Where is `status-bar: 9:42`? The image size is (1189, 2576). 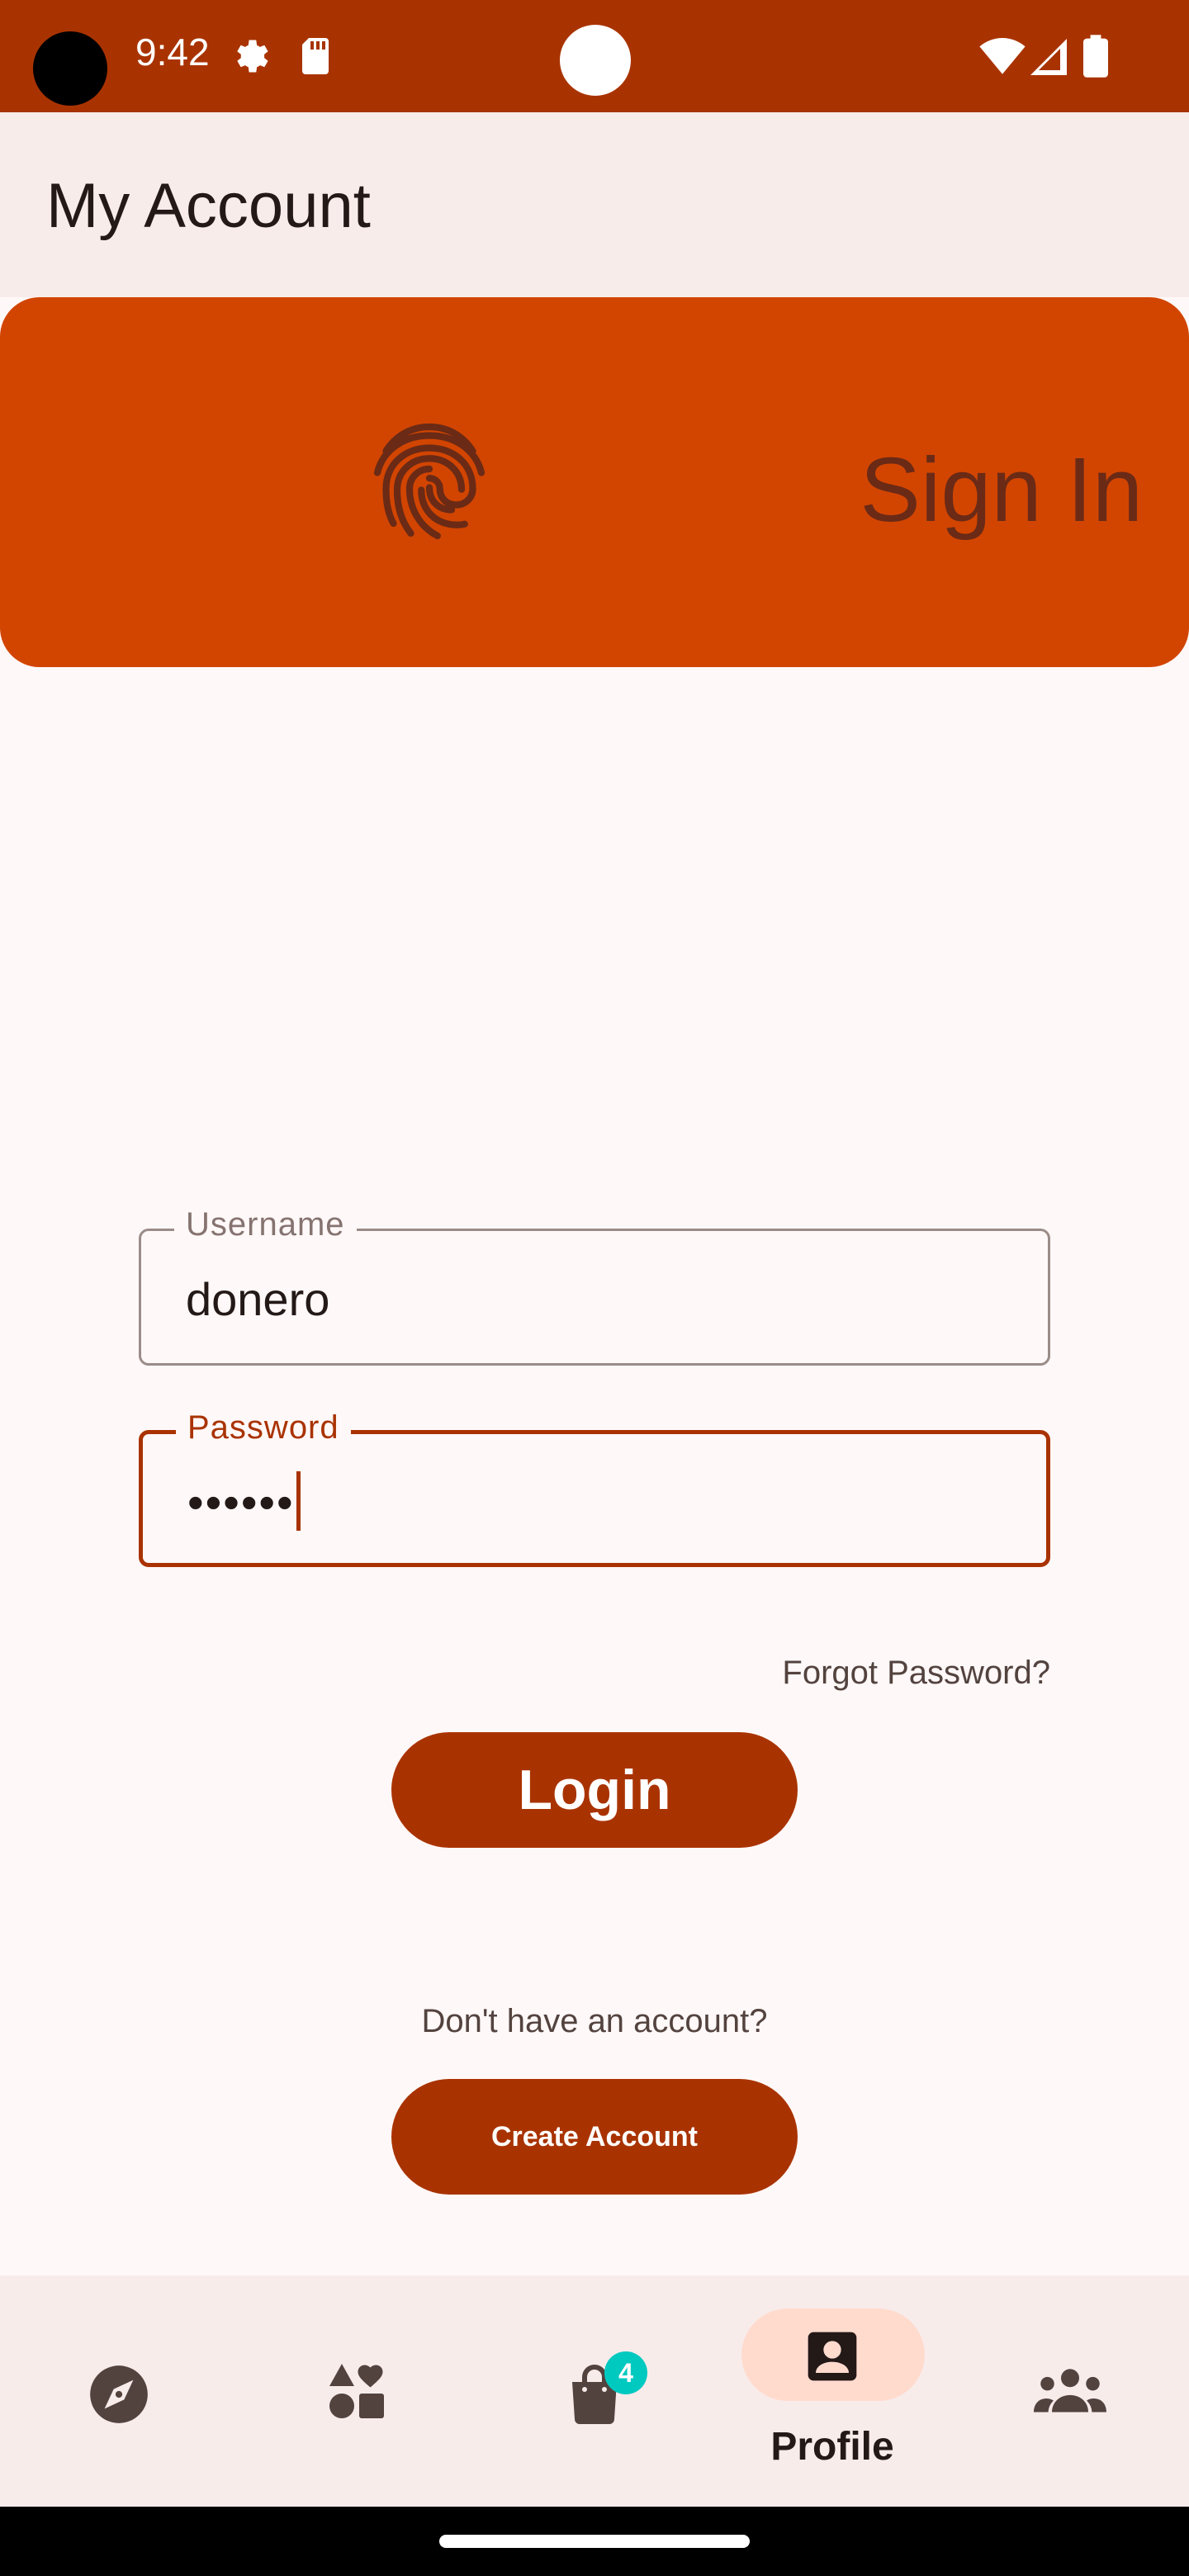 status-bar: 9:42 is located at coordinates (594, 56).